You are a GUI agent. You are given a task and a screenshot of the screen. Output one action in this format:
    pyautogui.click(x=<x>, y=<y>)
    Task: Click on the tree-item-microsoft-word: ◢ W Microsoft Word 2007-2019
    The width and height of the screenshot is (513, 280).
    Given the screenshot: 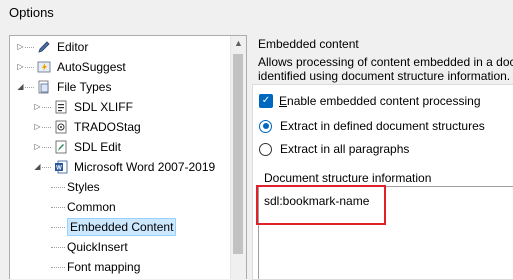 What is the action you would take?
    pyautogui.click(x=124, y=167)
    